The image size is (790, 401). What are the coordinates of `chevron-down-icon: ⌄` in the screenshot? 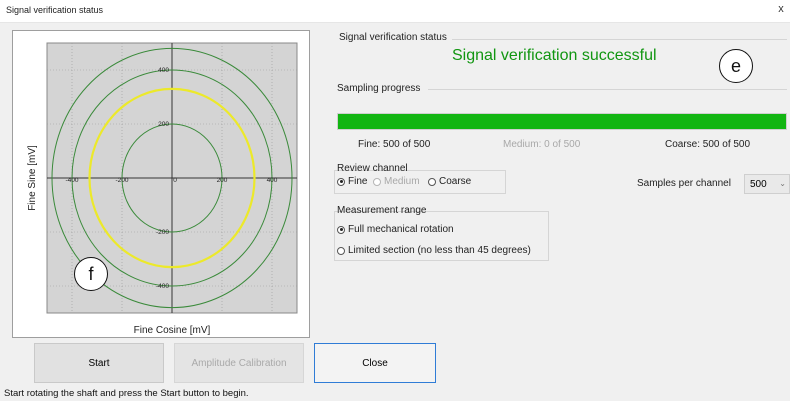 It's located at (782, 183).